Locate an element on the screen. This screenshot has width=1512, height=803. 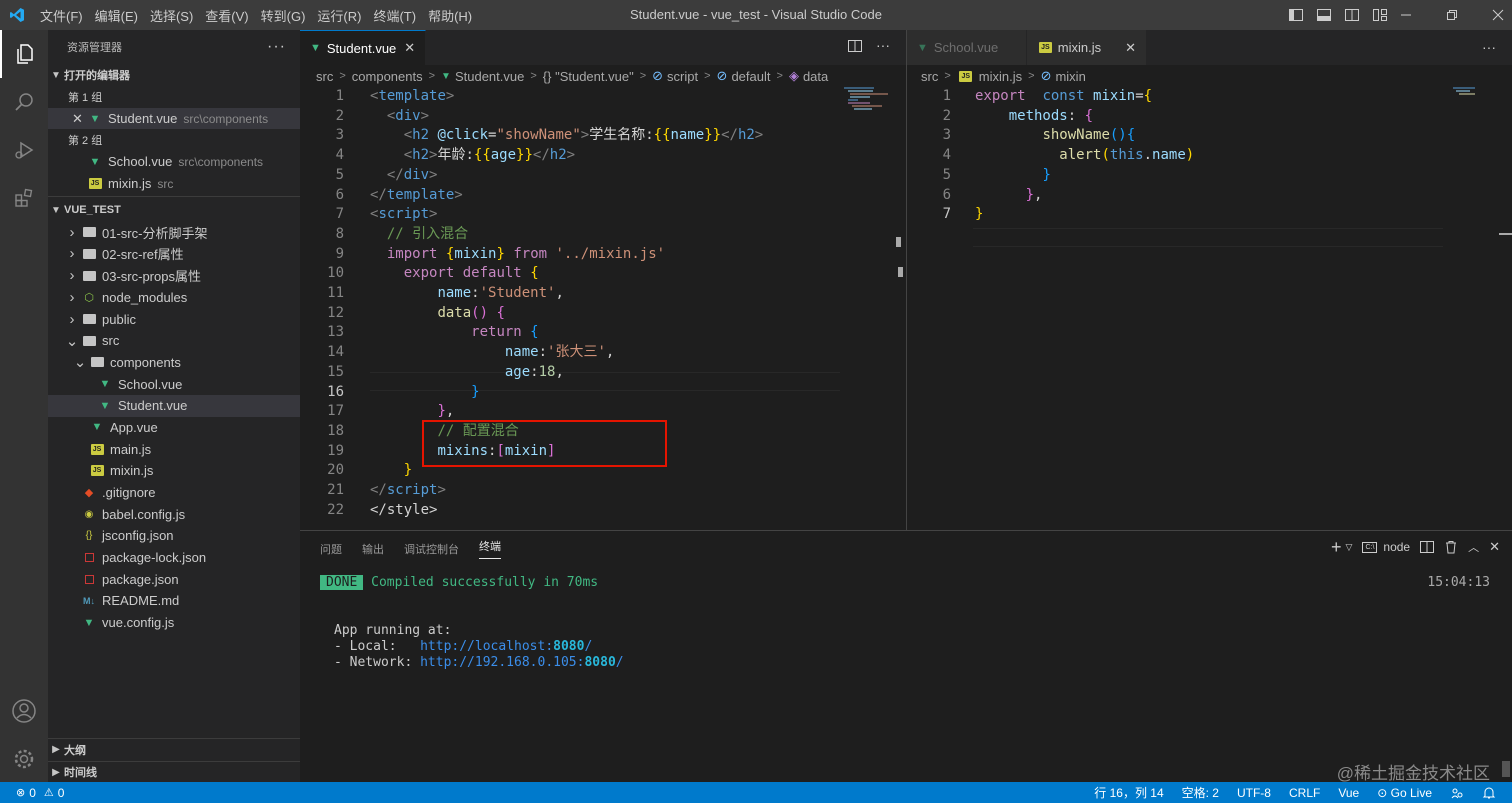
menu-selection: 选择(S) is located at coordinates (171, 15).